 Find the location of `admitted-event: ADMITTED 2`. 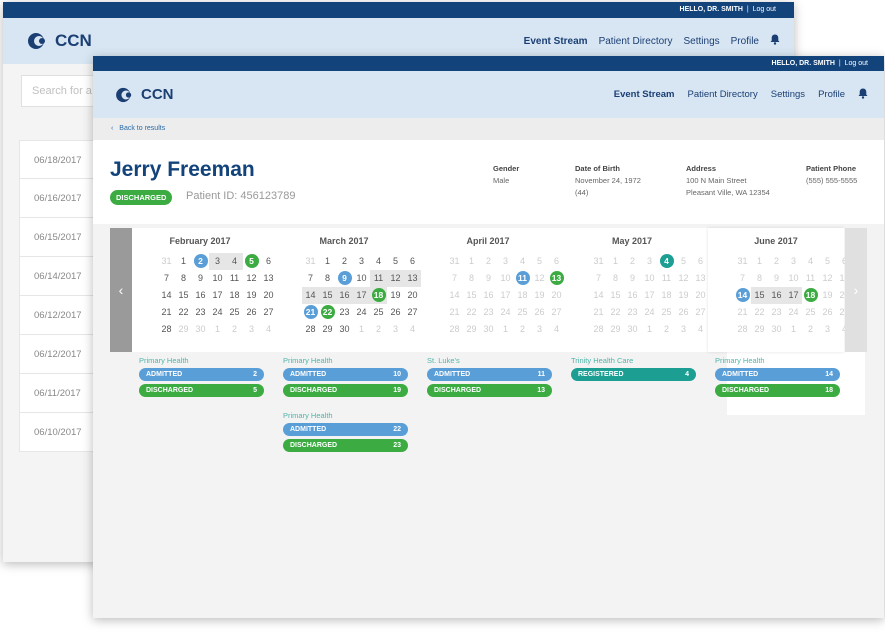

admitted-event: ADMITTED 2 is located at coordinates (201, 374).